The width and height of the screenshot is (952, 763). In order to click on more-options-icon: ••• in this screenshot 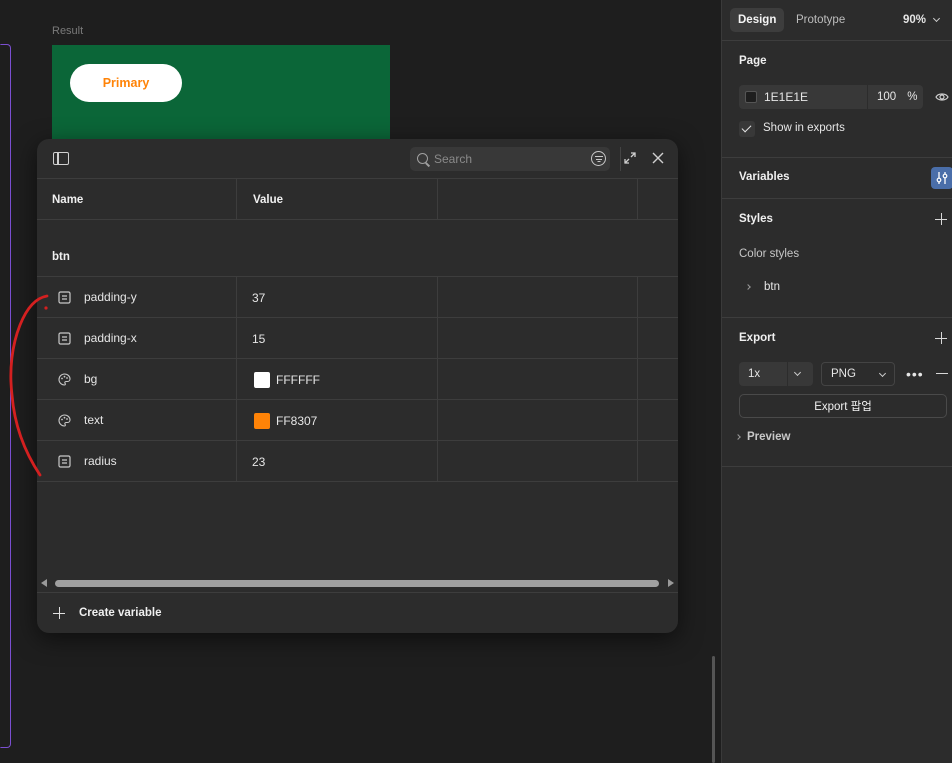, I will do `click(915, 374)`.